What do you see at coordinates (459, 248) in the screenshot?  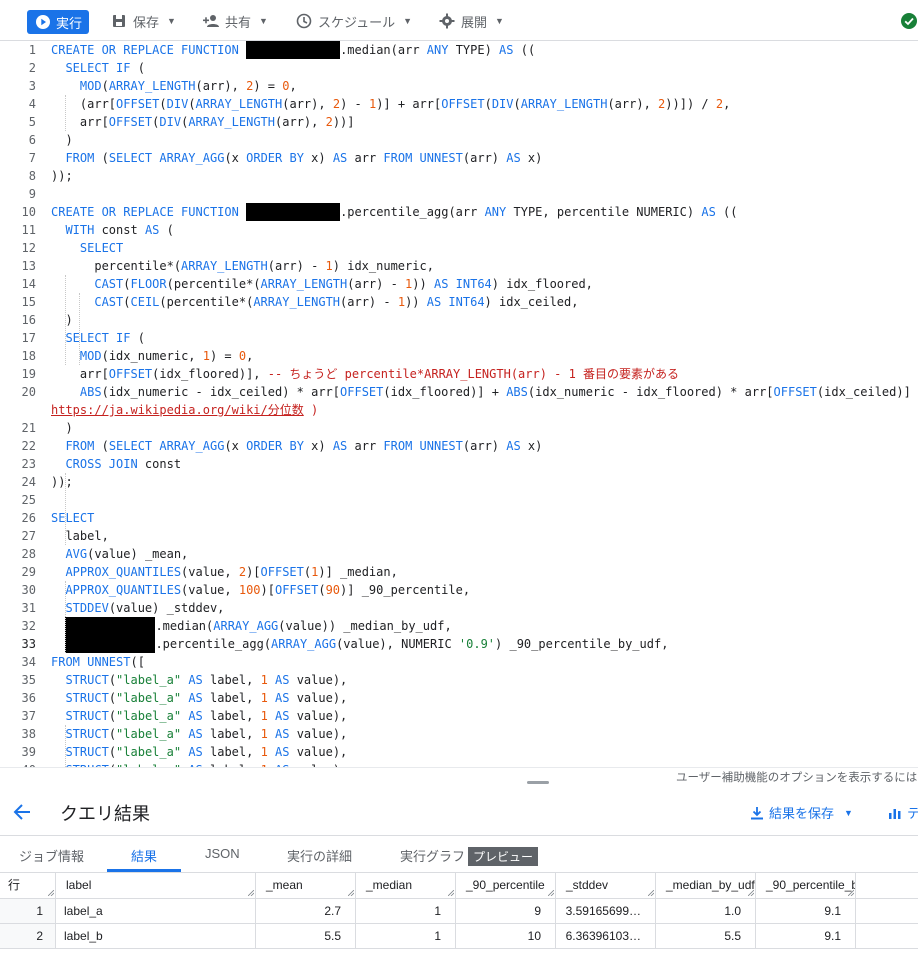 I see `code-line: 12 SELECT` at bounding box center [459, 248].